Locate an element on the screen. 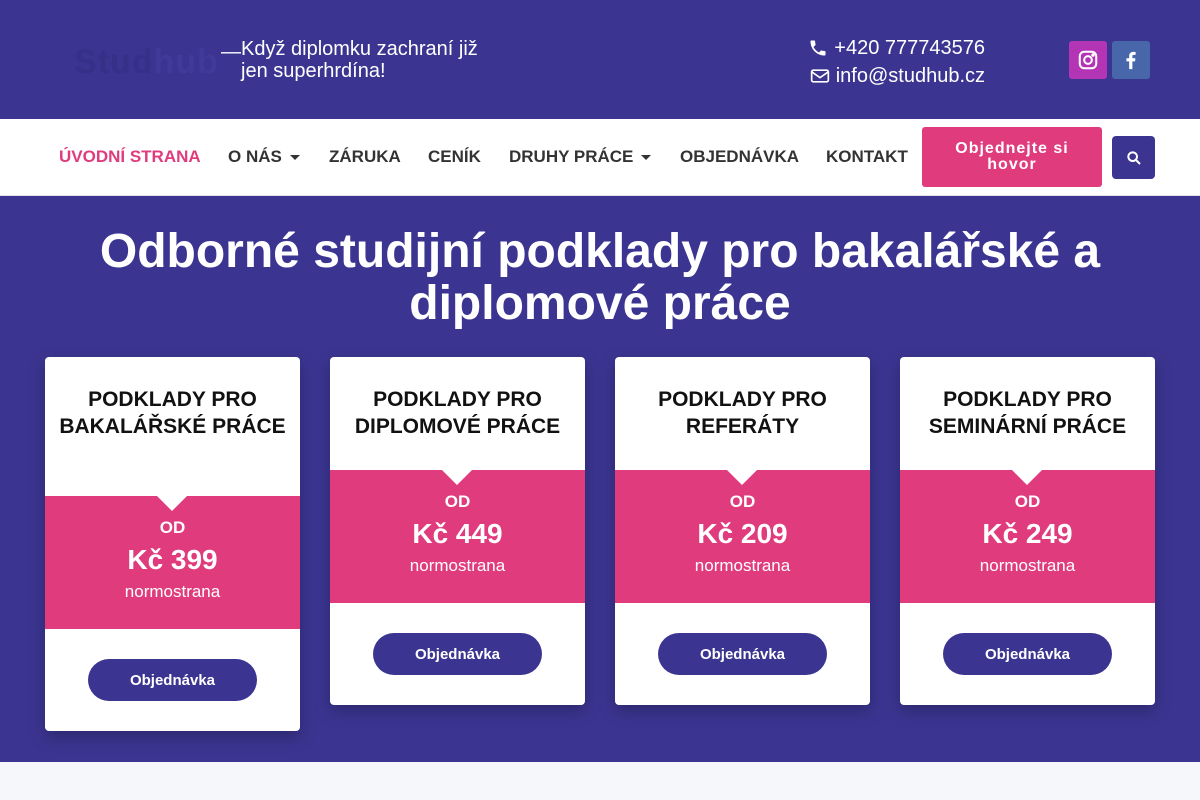 This screenshot has height=800, width=1200. nav-item-guarantee: ZÁRUKA is located at coordinates (365, 157).